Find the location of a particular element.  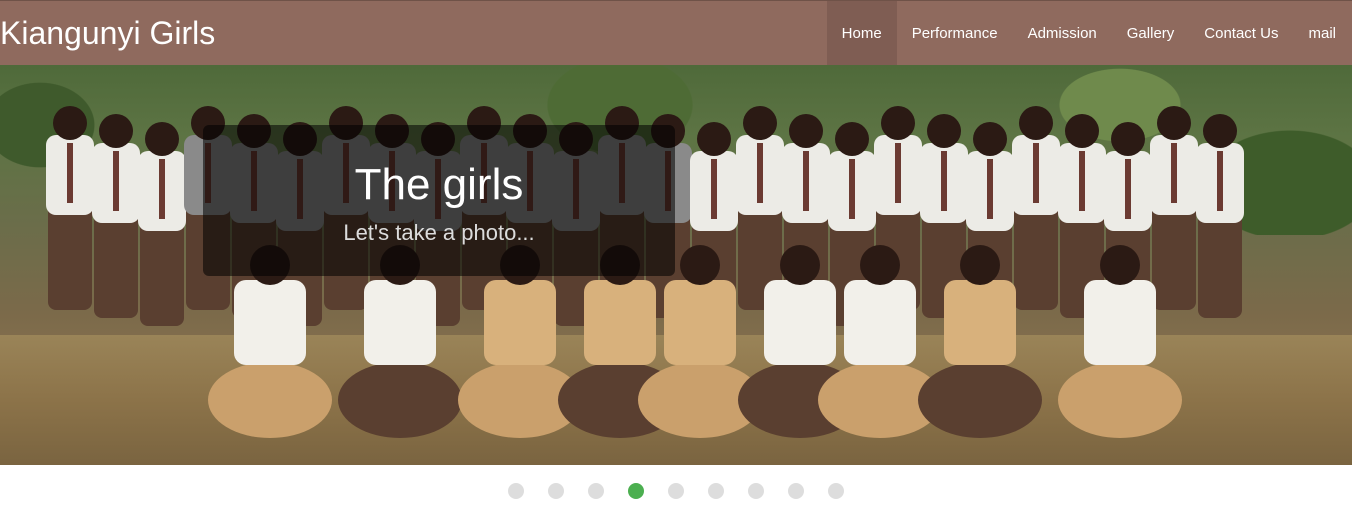

carousel-indicators is located at coordinates (676, 492).